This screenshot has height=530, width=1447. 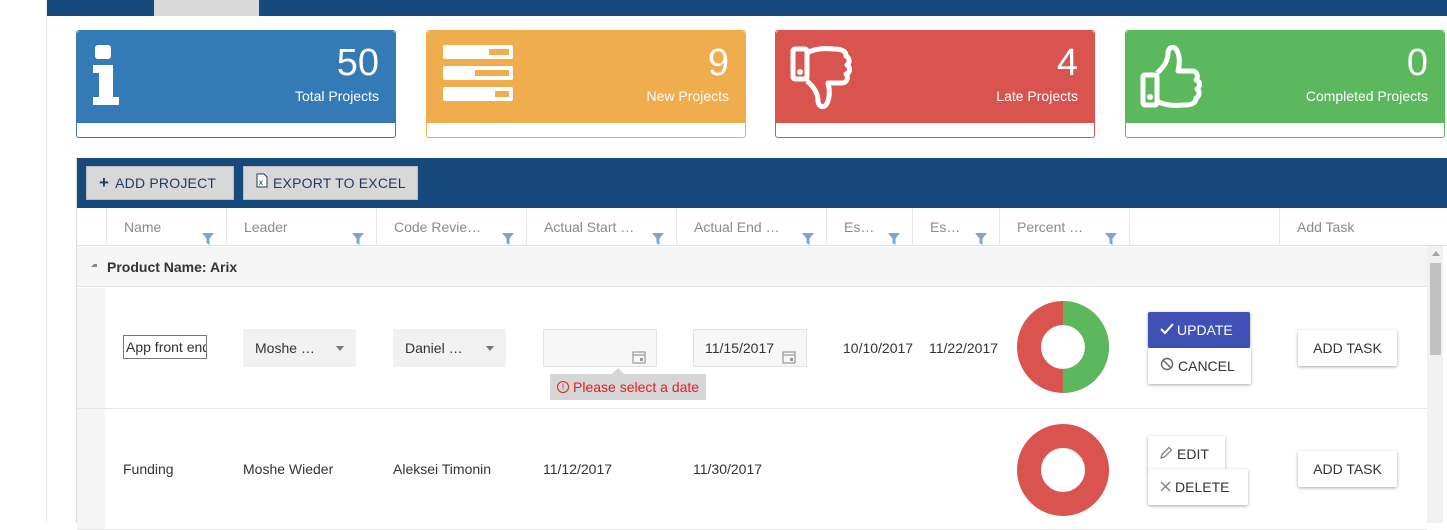 What do you see at coordinates (687, 96) in the screenshot?
I see `new-projects-label: New Projects` at bounding box center [687, 96].